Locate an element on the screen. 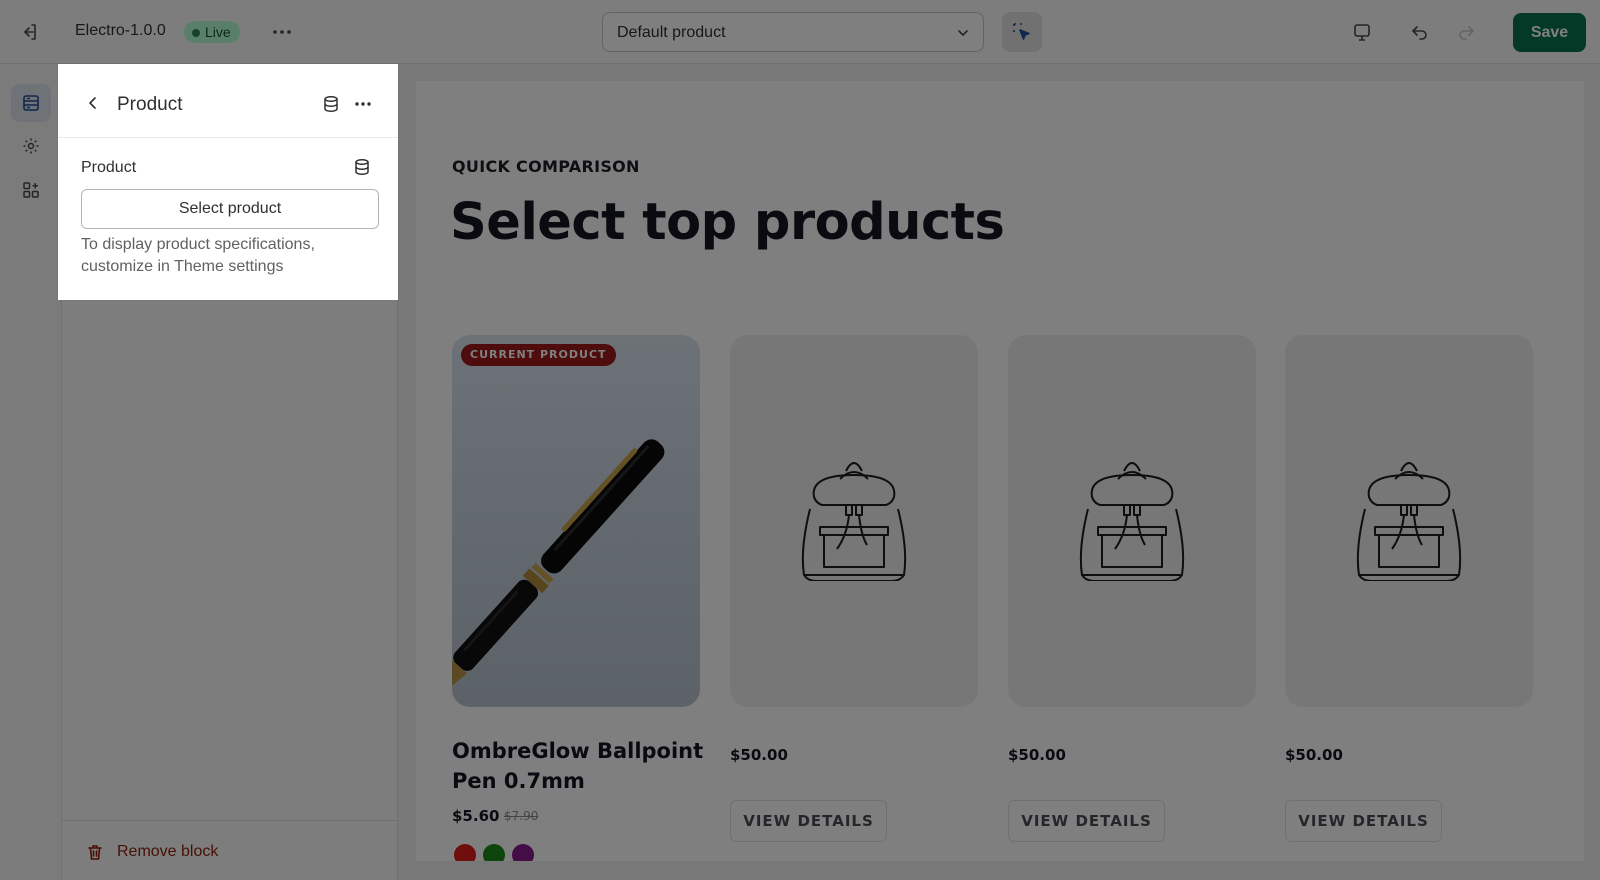 Image resolution: width=1600 pixels, height=880 pixels. panel-title: Product is located at coordinates (150, 104).